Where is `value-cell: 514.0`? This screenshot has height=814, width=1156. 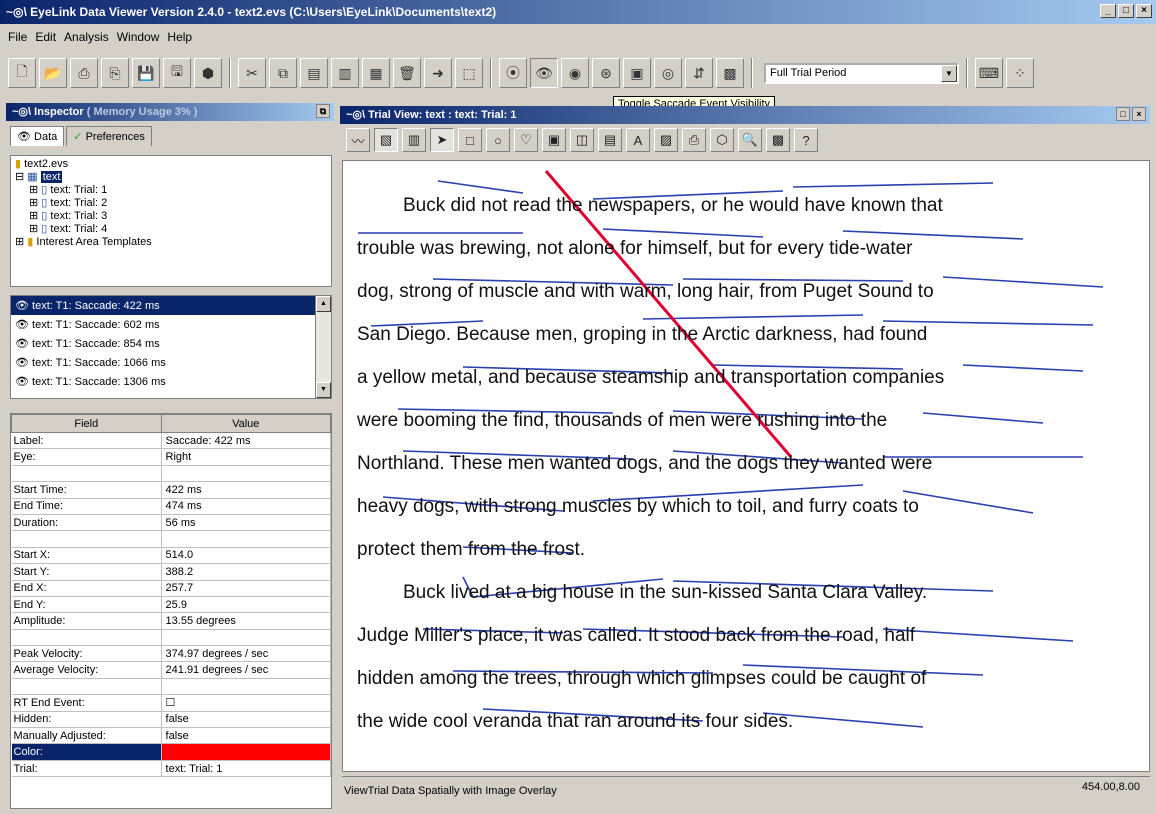
value-cell: 514.0 is located at coordinates (246, 556).